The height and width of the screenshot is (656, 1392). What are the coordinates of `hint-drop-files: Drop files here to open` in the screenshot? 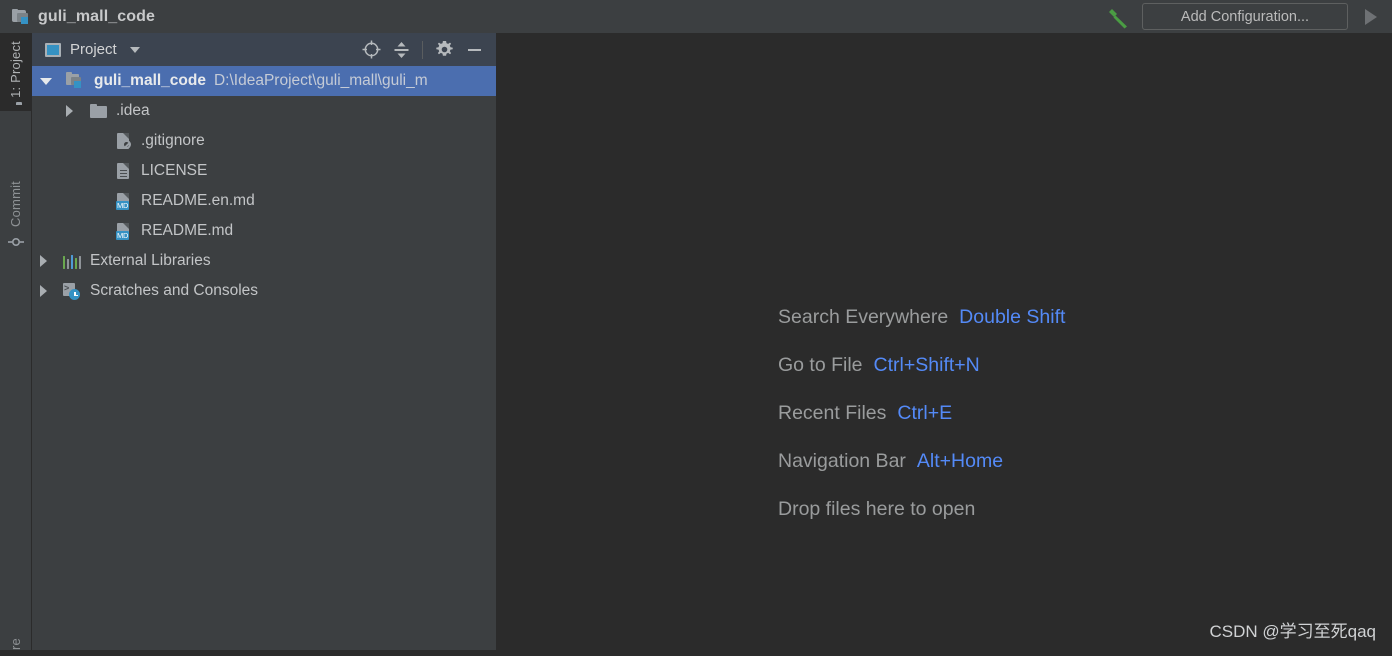 It's located at (921, 509).